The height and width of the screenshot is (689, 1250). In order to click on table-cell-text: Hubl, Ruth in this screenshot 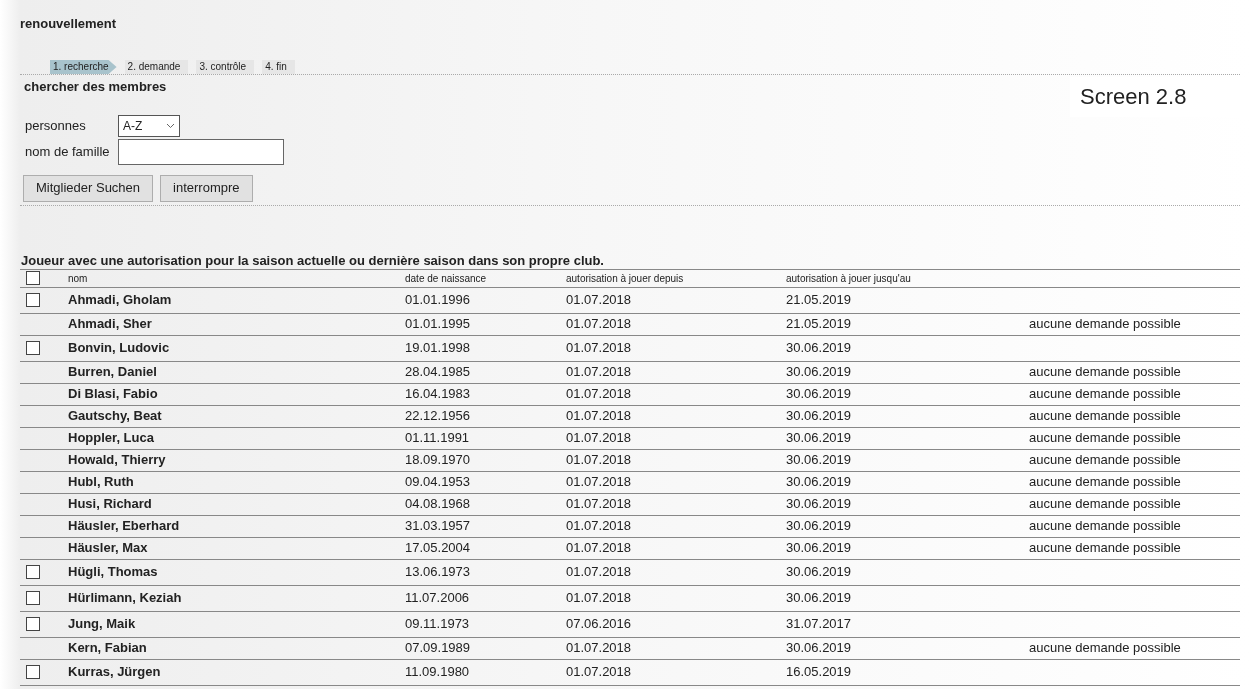, I will do `click(101, 482)`.